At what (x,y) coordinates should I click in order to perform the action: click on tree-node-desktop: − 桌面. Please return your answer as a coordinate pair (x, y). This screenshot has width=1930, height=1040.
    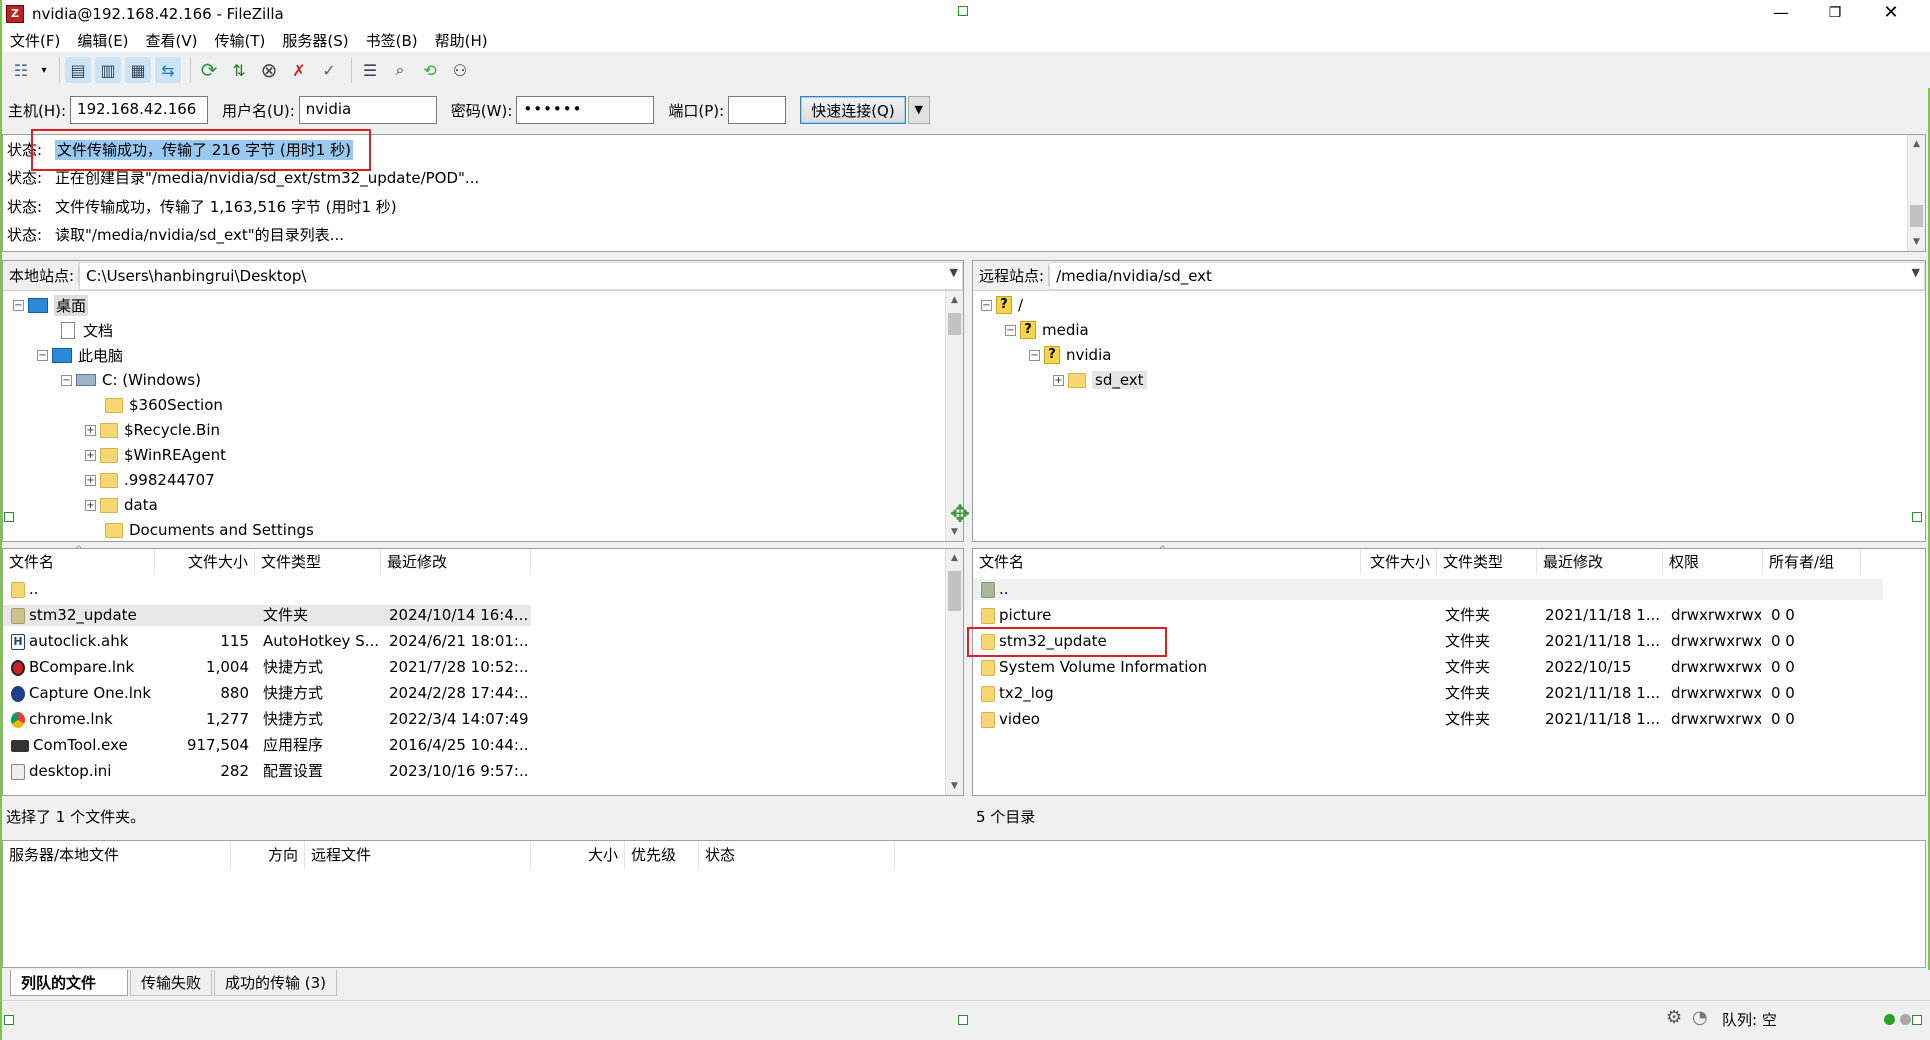
    Looking at the image, I should click on (51, 305).